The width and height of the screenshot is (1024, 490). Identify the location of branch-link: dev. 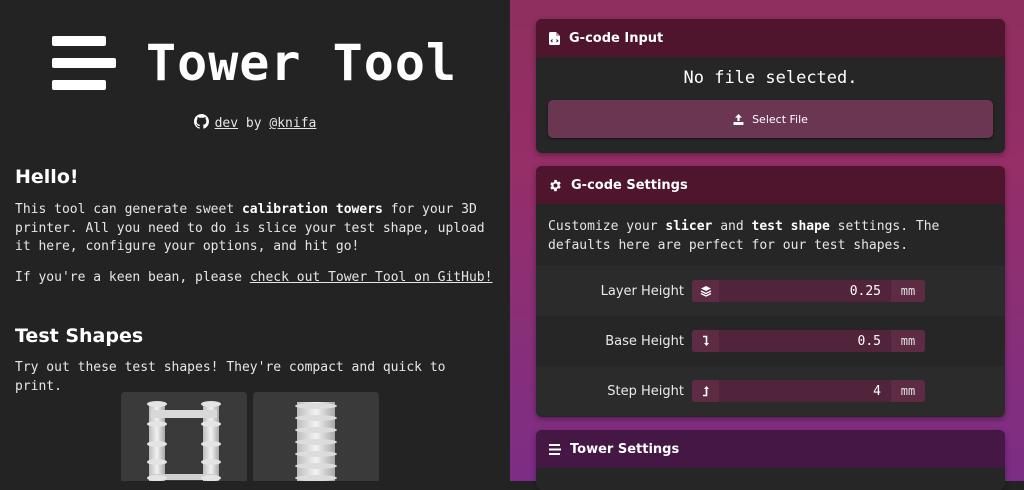
(226, 123).